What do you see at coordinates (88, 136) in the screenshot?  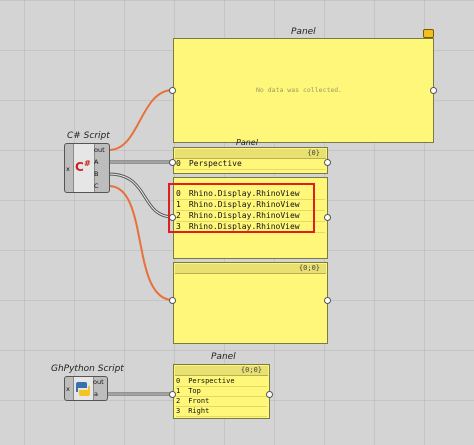 I see `cs-script-title: C# Script` at bounding box center [88, 136].